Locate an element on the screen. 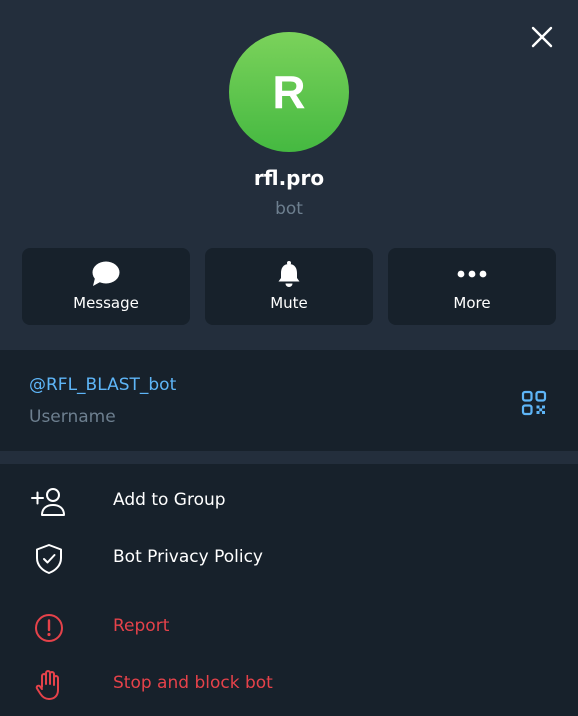  mute-button: Mute is located at coordinates (289, 286).